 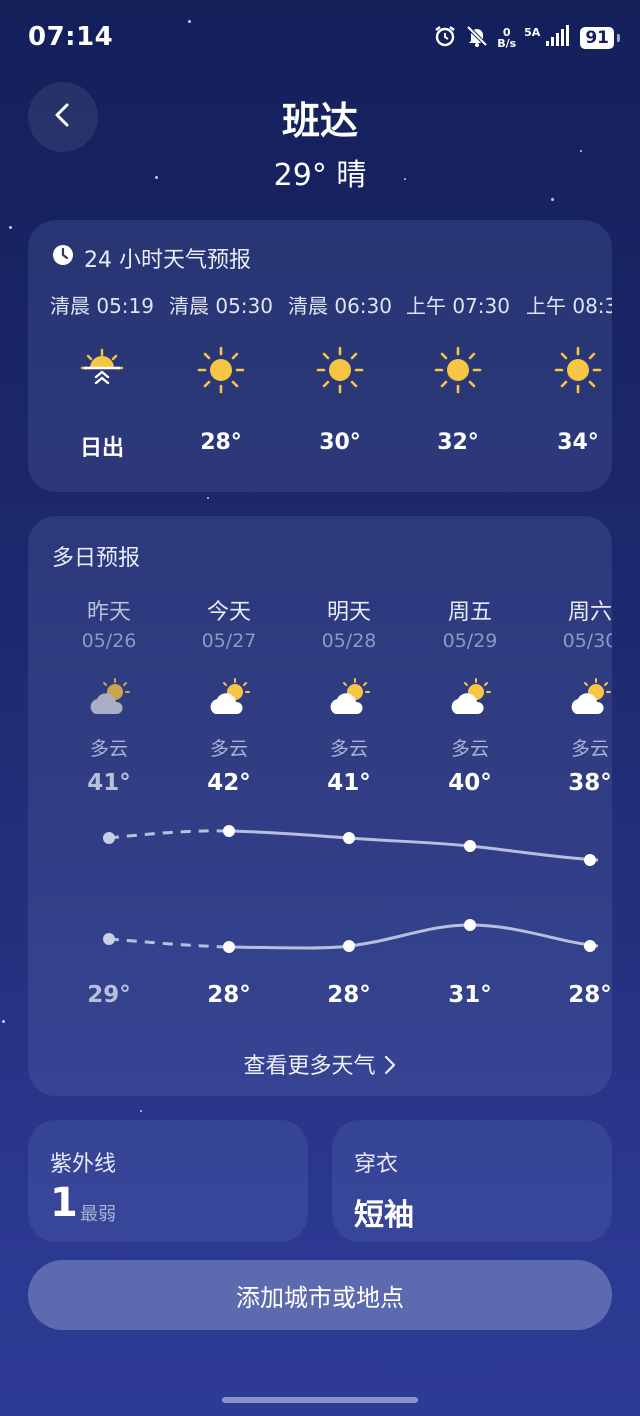 I want to click on day-date: 05/28, so click(x=349, y=641).